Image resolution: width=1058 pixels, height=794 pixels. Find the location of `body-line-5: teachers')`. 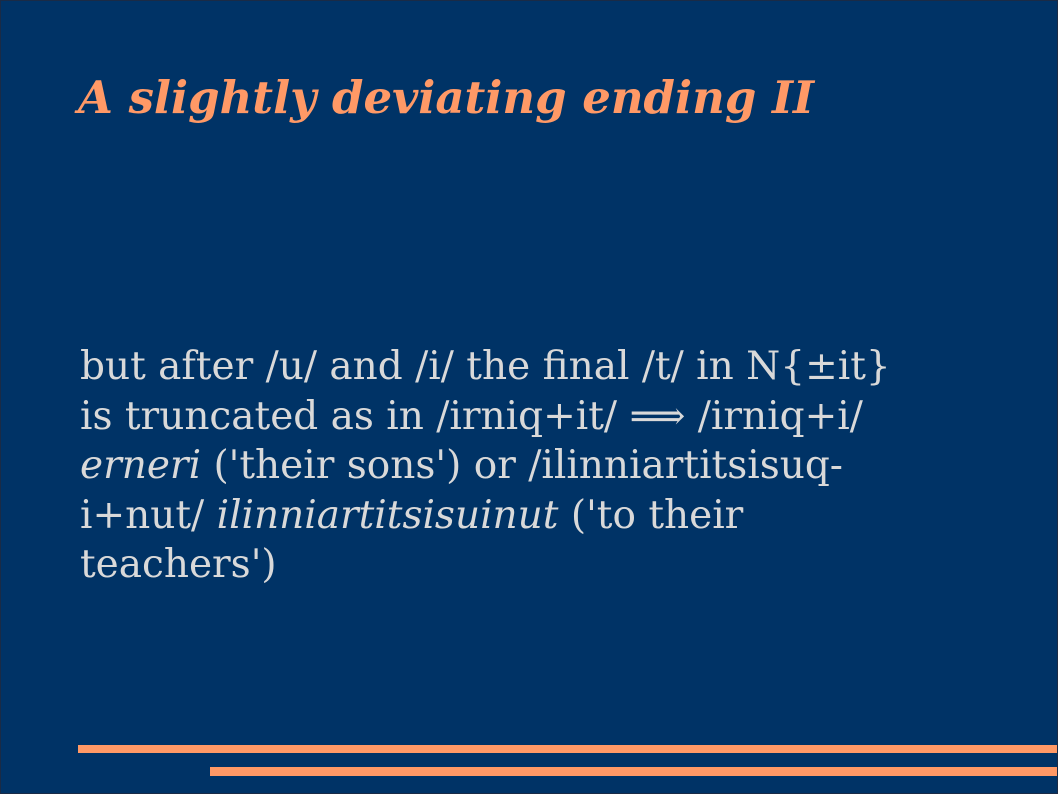

body-line-5: teachers') is located at coordinates (178, 564).